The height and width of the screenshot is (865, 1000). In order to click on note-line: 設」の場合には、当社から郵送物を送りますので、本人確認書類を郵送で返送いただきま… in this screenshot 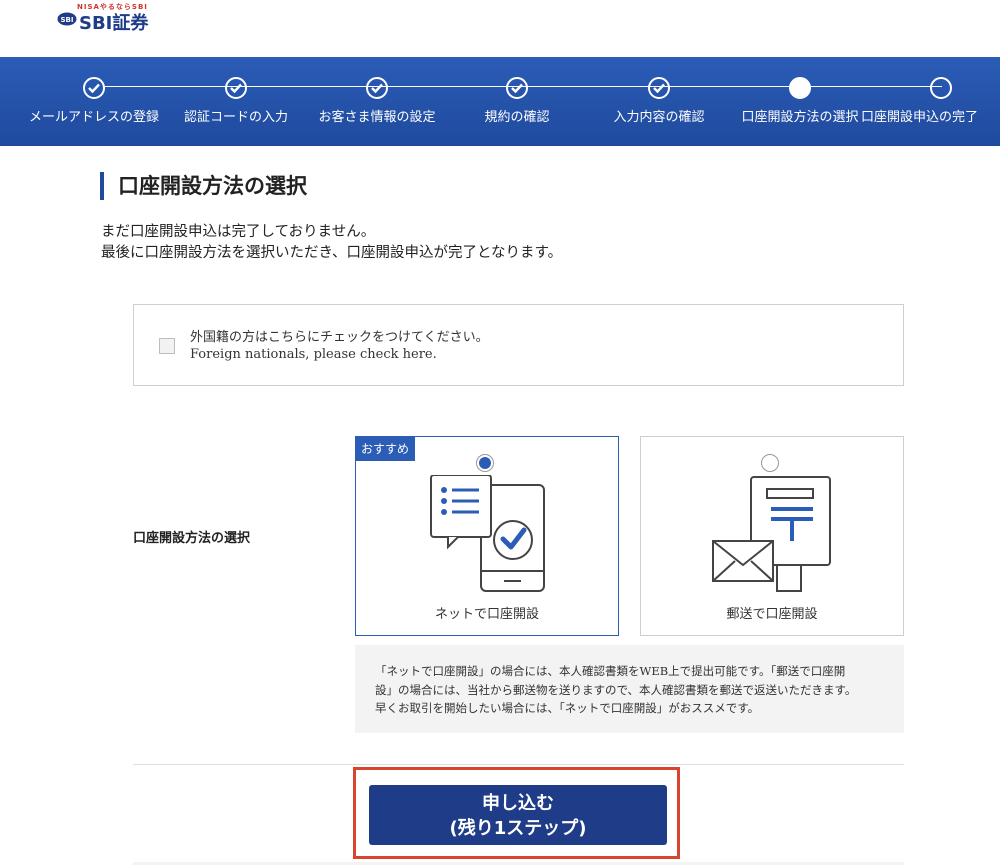, I will do `click(616, 689)`.